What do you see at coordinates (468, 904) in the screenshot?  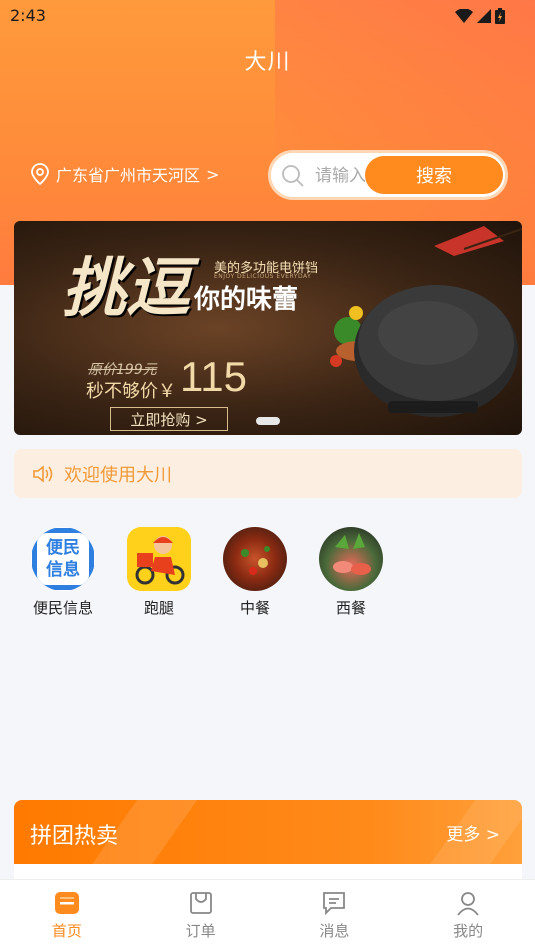 I see `user-icon` at bounding box center [468, 904].